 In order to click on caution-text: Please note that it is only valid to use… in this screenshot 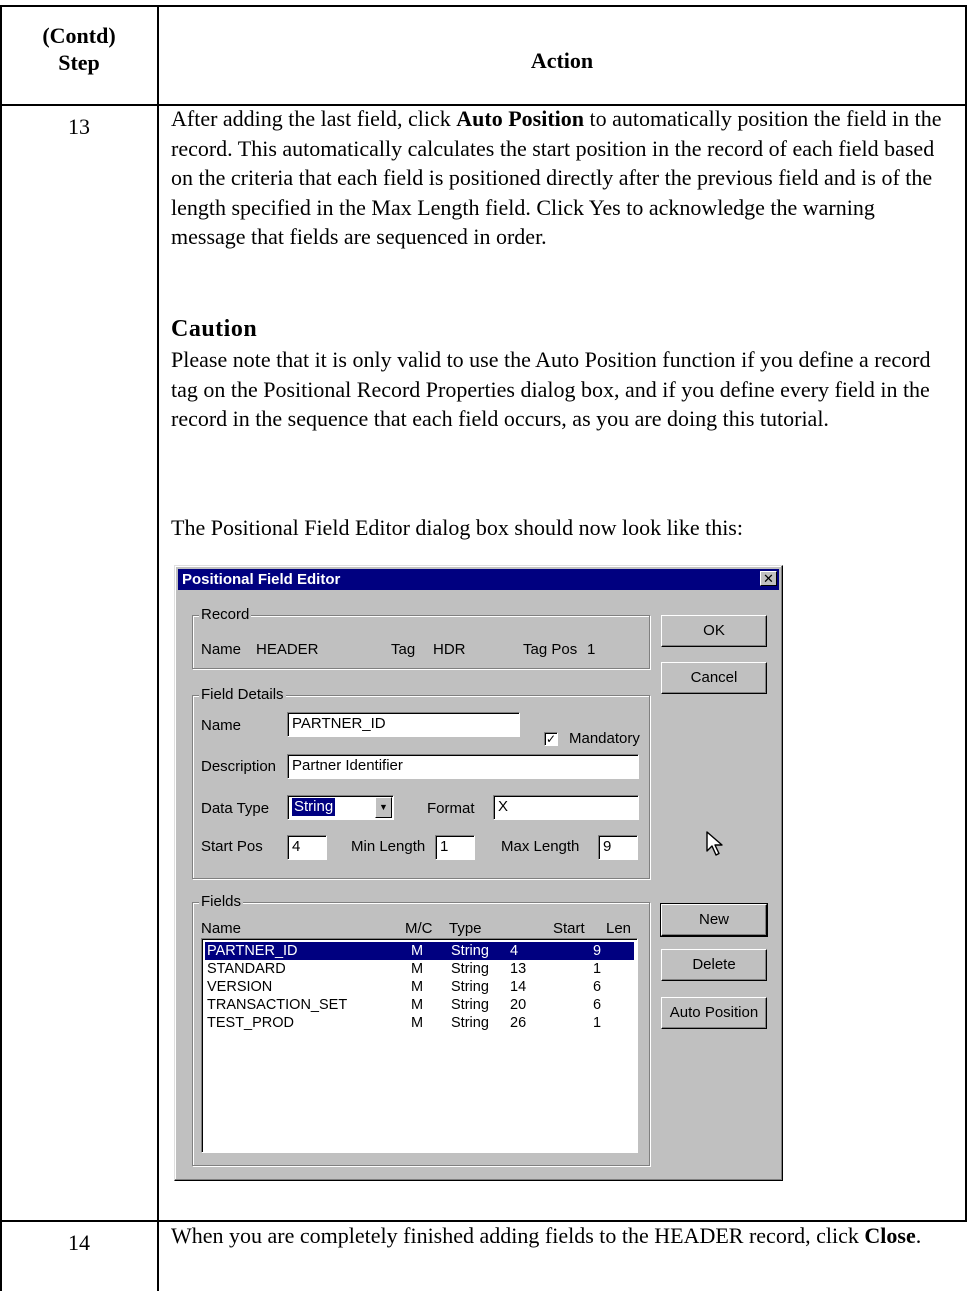, I will do `click(551, 389)`.